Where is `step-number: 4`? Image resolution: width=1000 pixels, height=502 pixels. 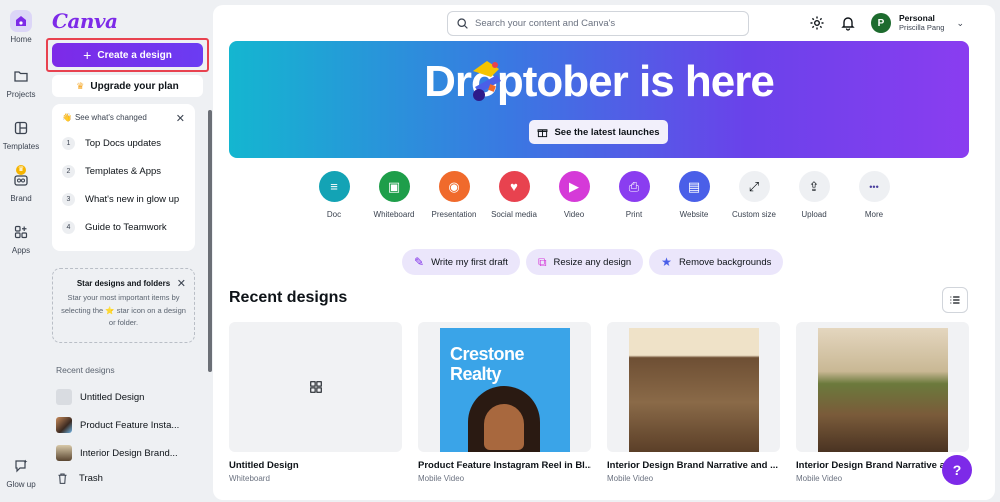 step-number: 4 is located at coordinates (68, 227).